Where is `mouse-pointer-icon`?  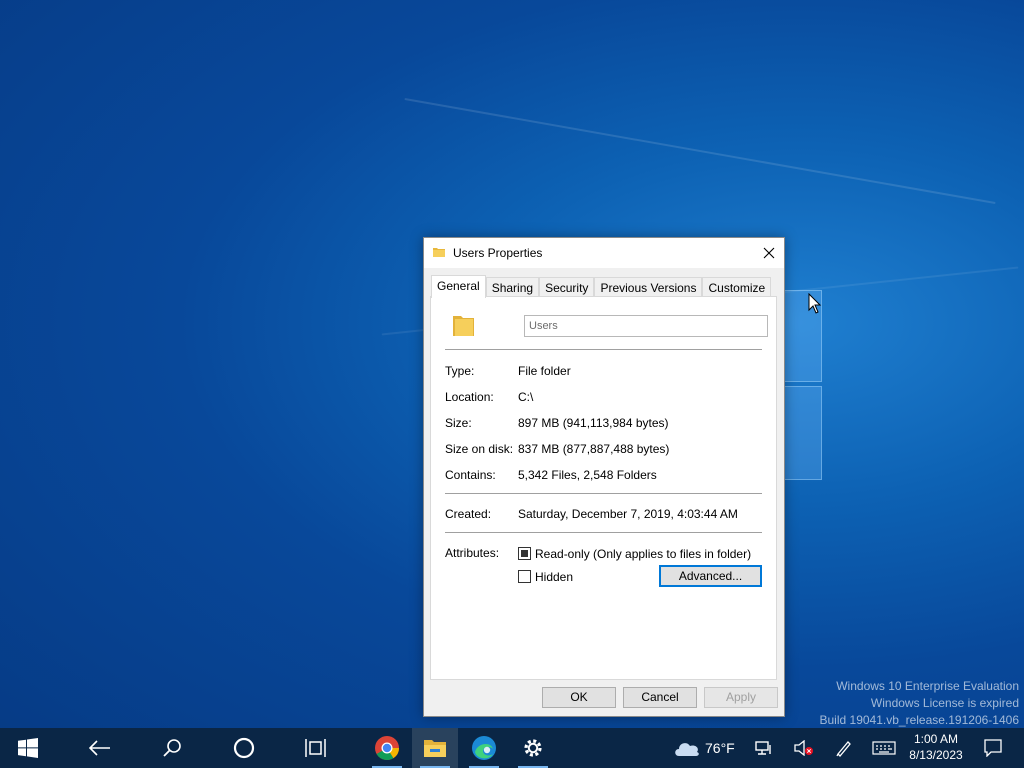
mouse-pointer-icon is located at coordinates (815, 303).